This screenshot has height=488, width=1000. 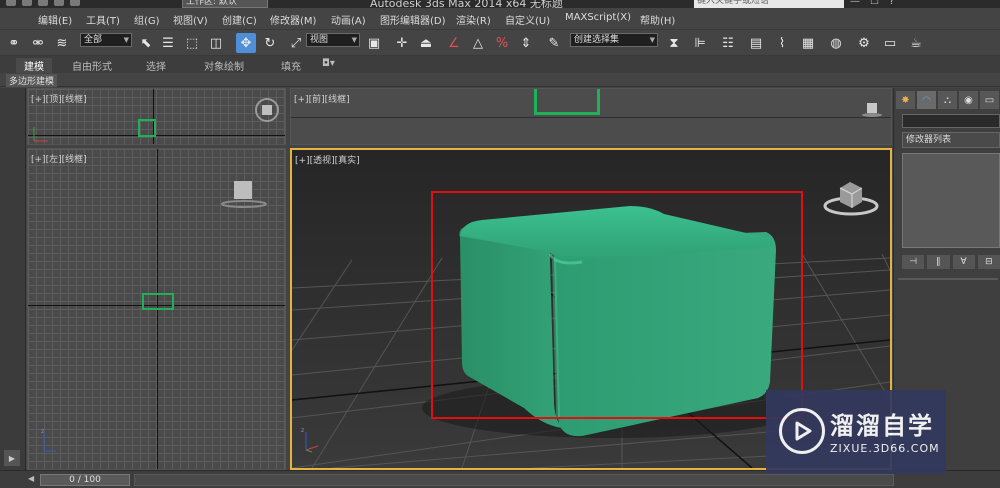 I want to click on snap-toggle-icon: ⏏, so click(x=426, y=43).